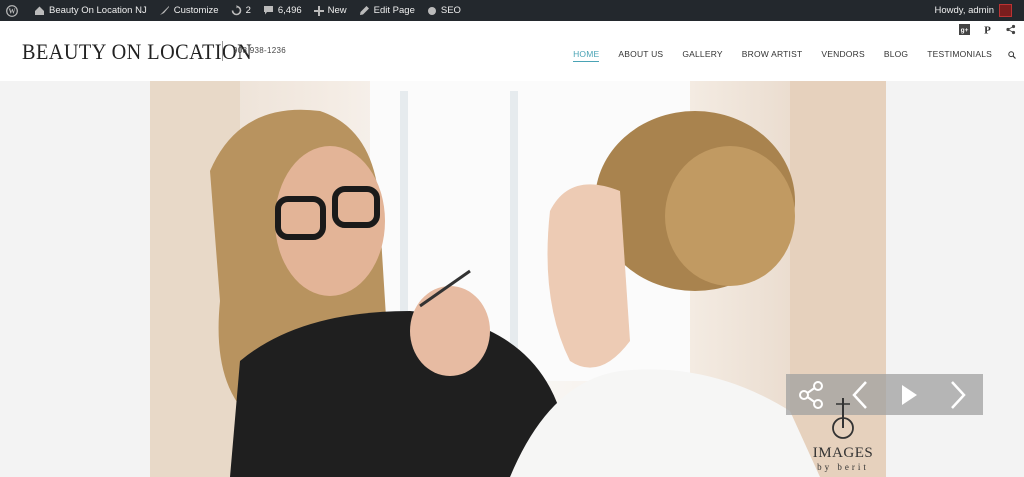 The height and width of the screenshot is (477, 1024). Describe the element at coordinates (164, 10) in the screenshot. I see `paintbrush-icon` at that location.